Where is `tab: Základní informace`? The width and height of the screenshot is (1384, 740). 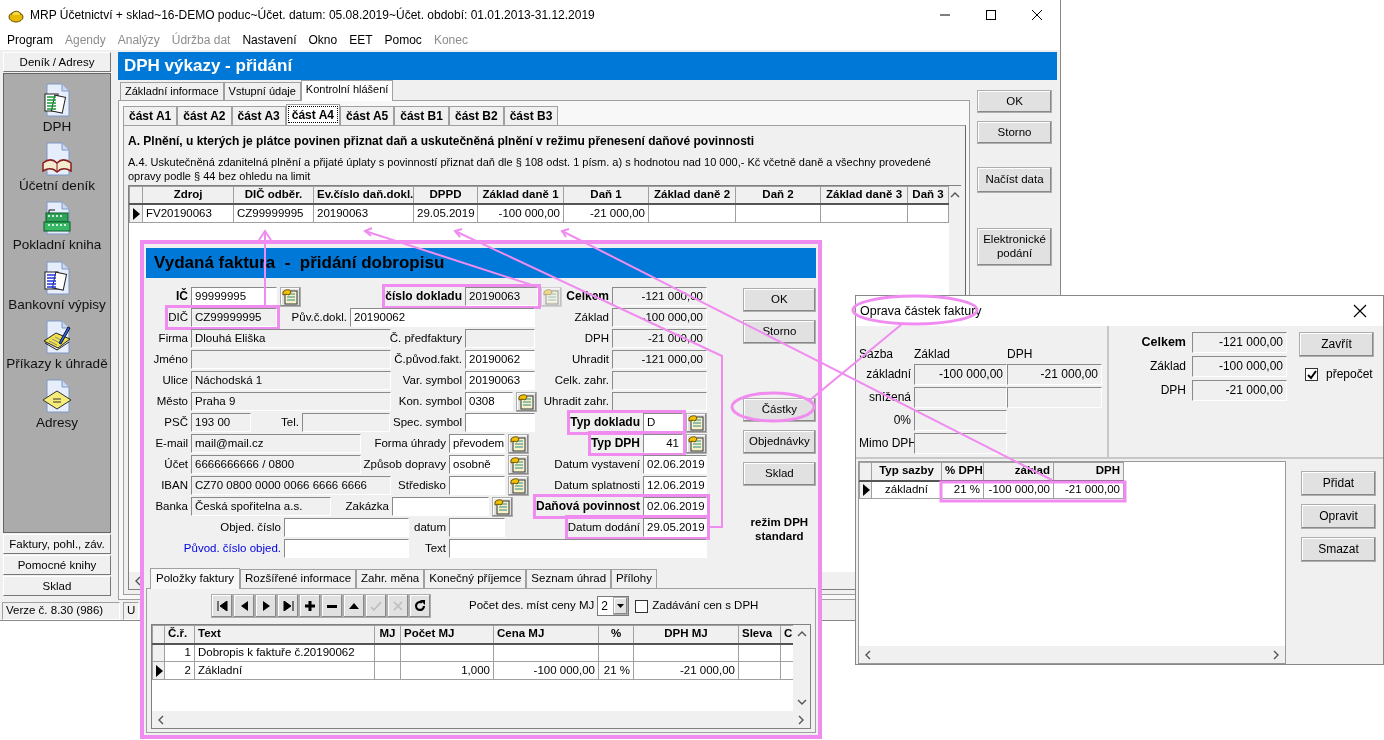
tab: Základní informace is located at coordinates (172, 91).